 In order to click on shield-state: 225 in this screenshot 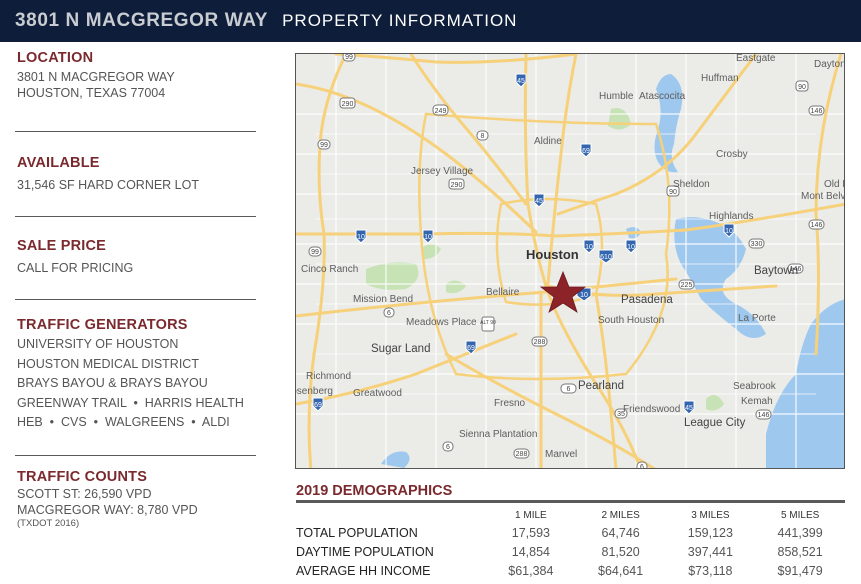, I will do `click(686, 284)`.